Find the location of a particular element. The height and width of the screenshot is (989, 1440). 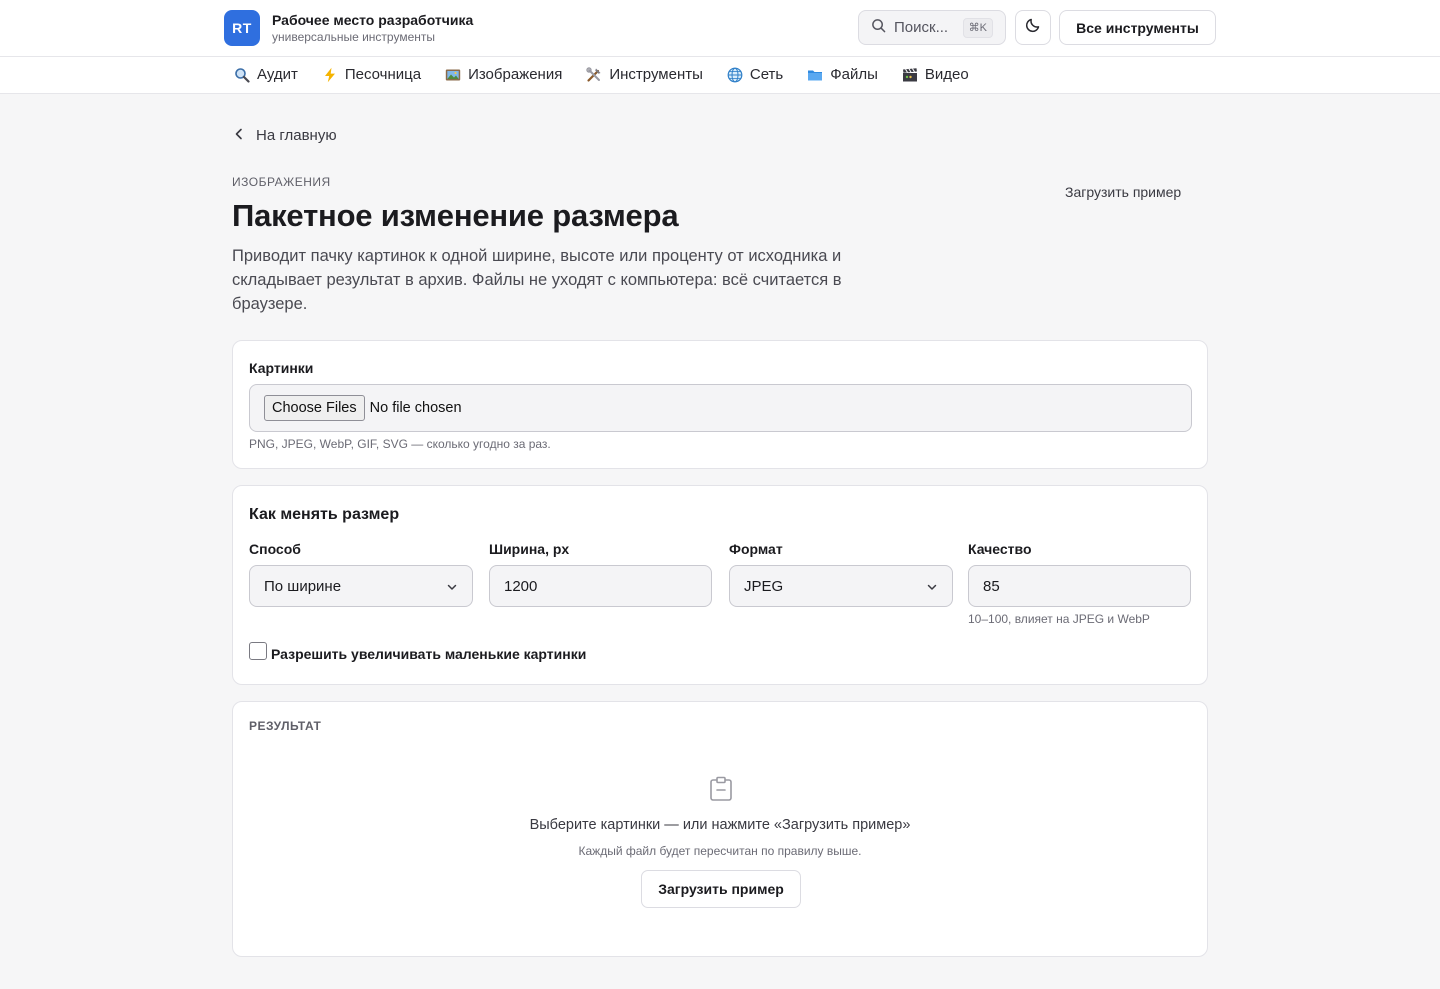

format-value: JPEG is located at coordinates (764, 586).